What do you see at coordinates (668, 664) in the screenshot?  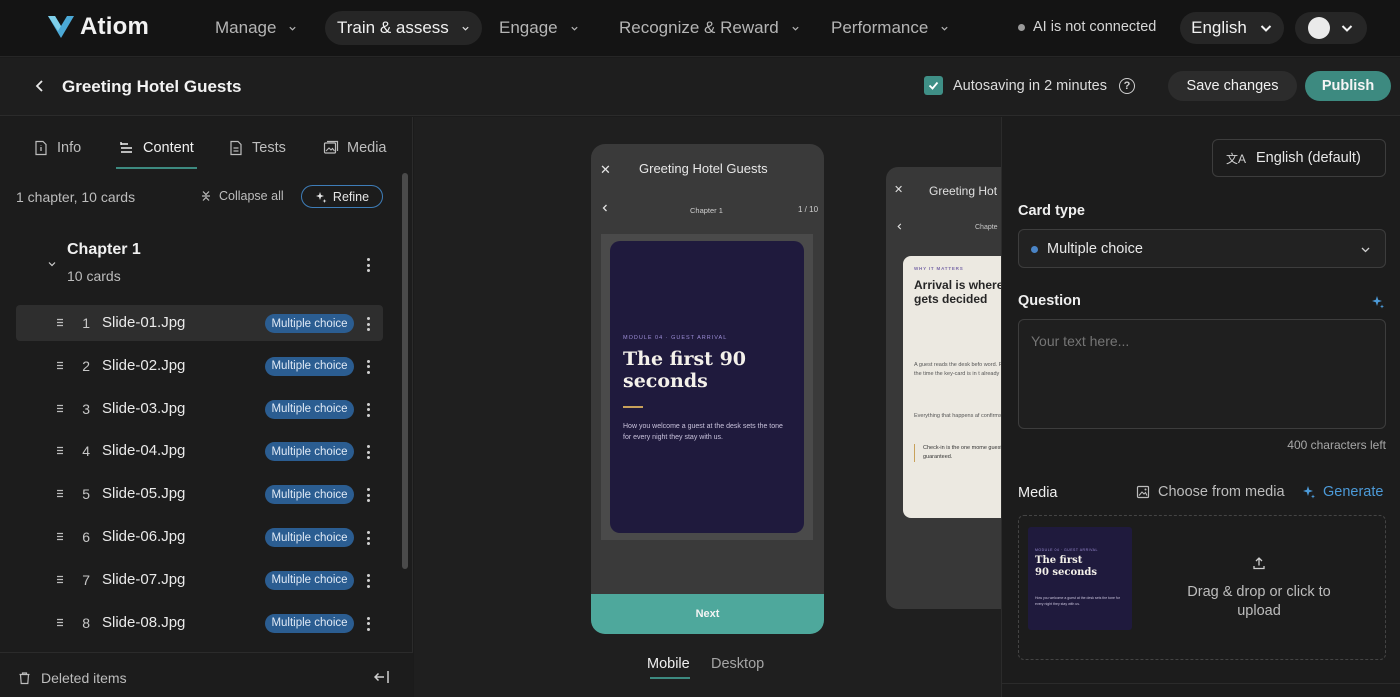 I see `tab-mobile: Mobile` at bounding box center [668, 664].